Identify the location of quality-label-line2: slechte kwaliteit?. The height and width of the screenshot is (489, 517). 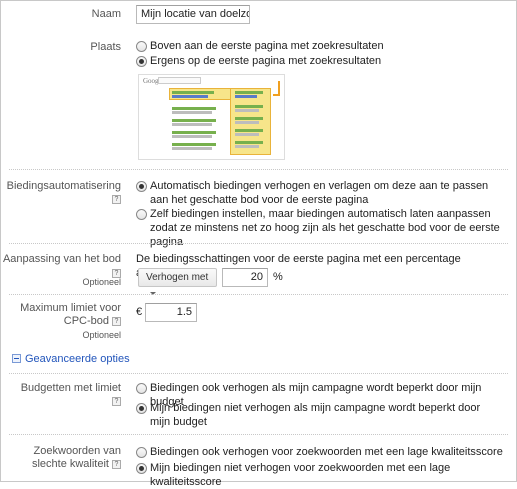
(76, 464).